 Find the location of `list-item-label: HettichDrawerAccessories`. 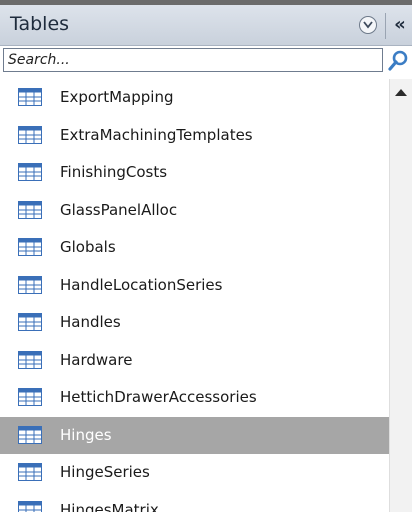

list-item-label: HettichDrawerAccessories is located at coordinates (158, 397).